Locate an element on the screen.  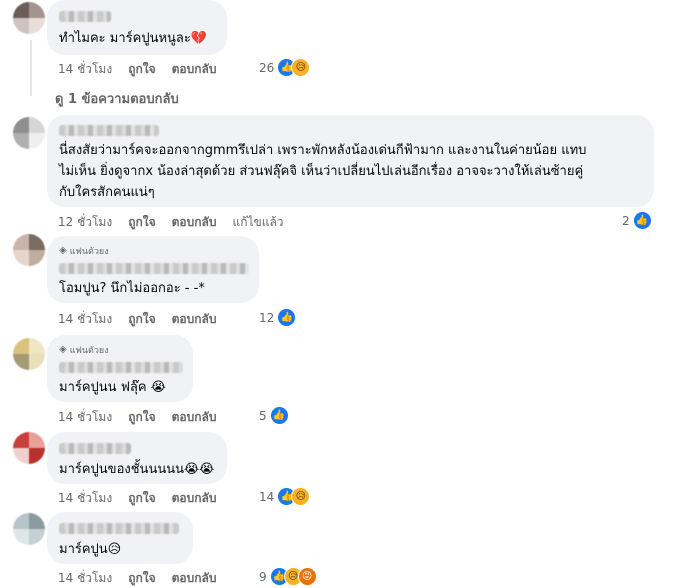
view-replies-link: ดู 1 ข้อความตอบกลับ is located at coordinates (117, 98).